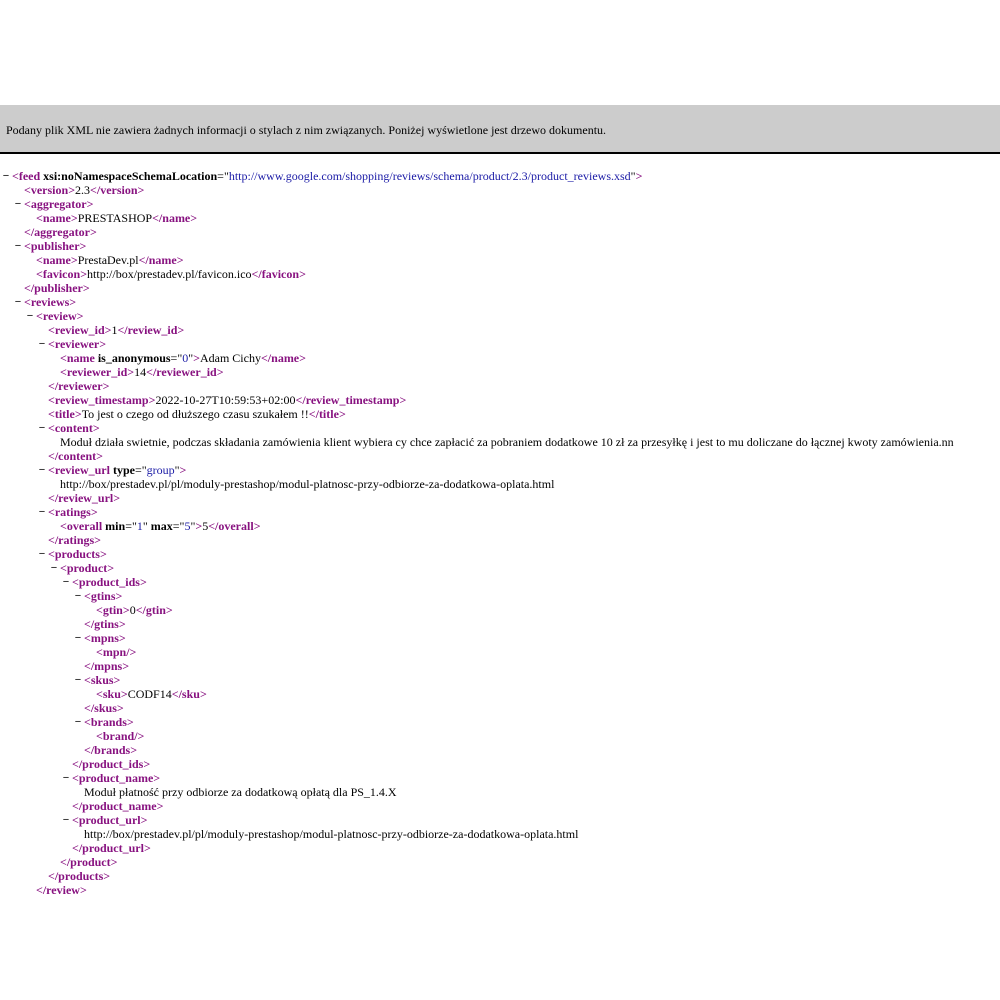  Describe the element at coordinates (500, 554) in the screenshot. I see `xml-line: − <products>` at that location.